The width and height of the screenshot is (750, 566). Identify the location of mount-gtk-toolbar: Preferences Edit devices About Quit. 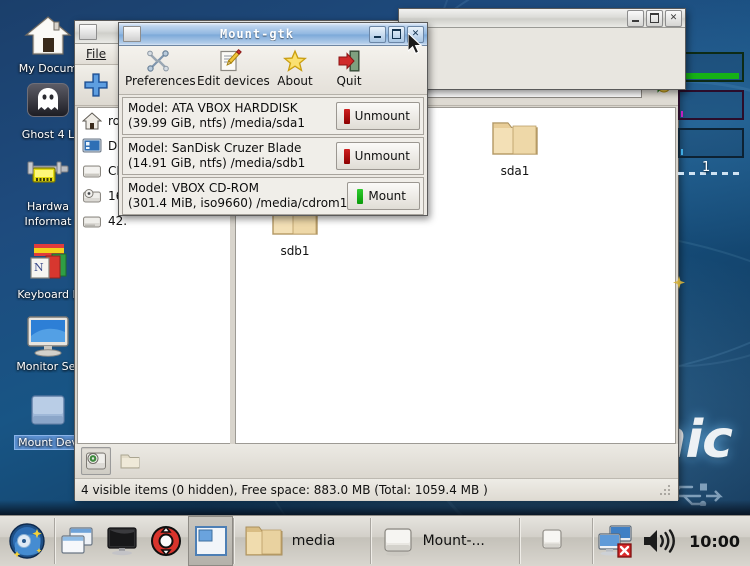
(273, 70).